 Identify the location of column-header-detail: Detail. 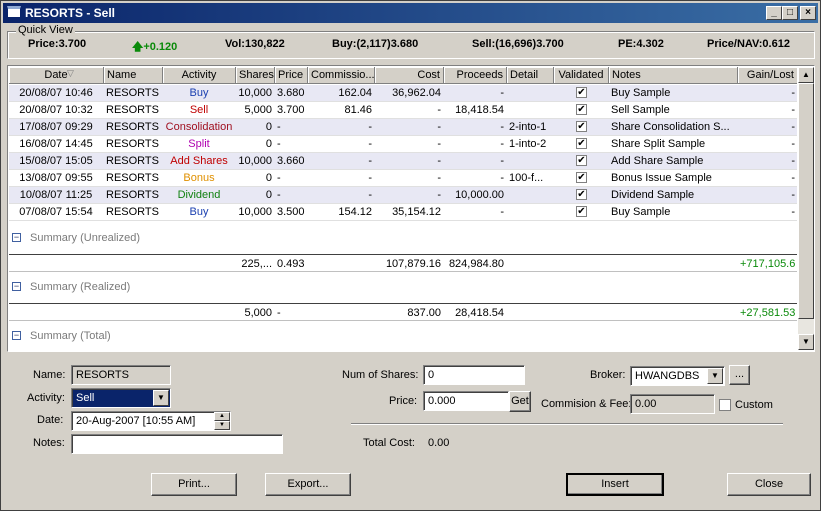
(530, 75).